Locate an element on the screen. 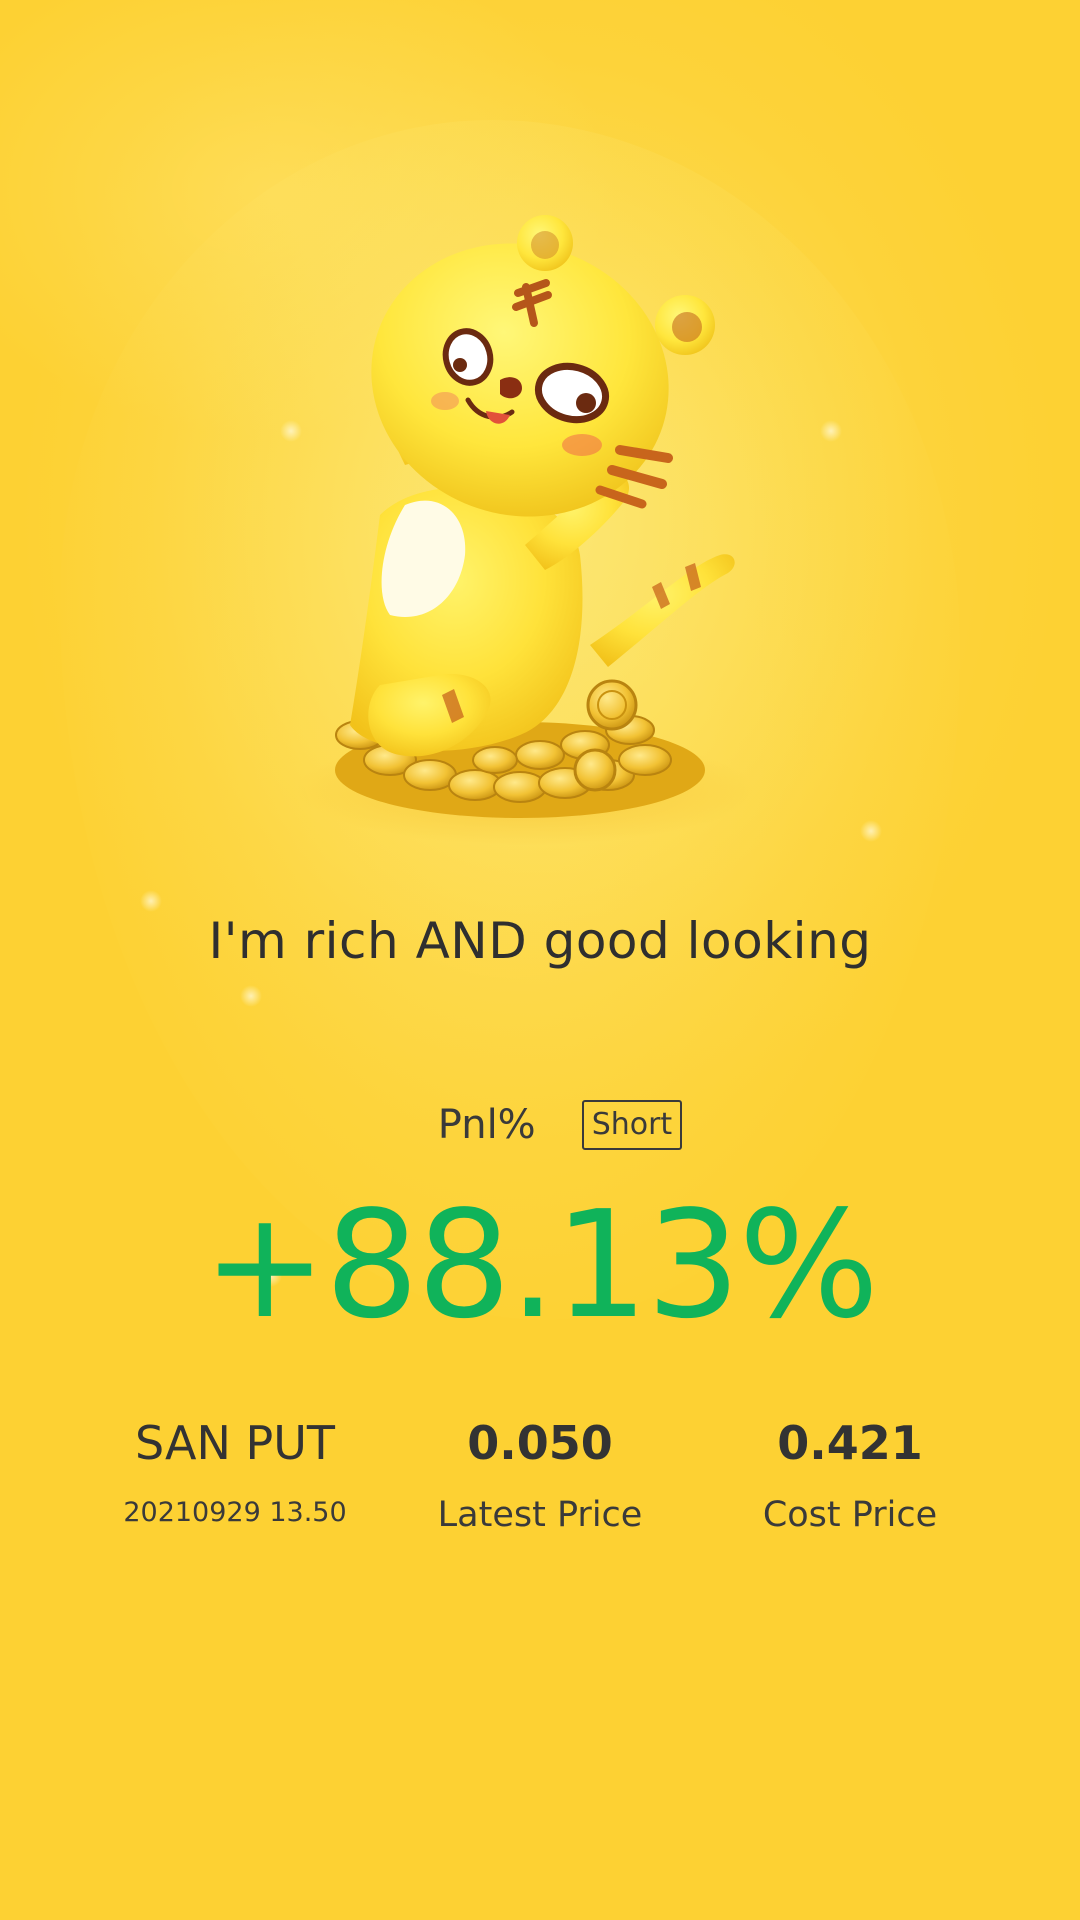 The width and height of the screenshot is (1080, 1920). latest-price-value: 0.050 is located at coordinates (540, 1443).